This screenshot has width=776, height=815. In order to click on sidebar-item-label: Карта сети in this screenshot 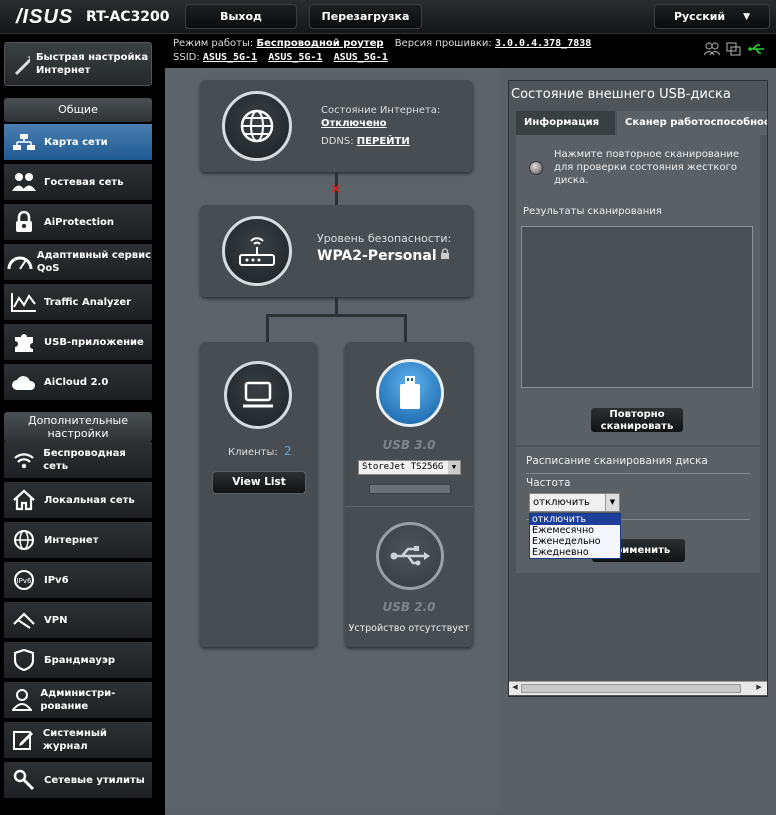, I will do `click(76, 142)`.